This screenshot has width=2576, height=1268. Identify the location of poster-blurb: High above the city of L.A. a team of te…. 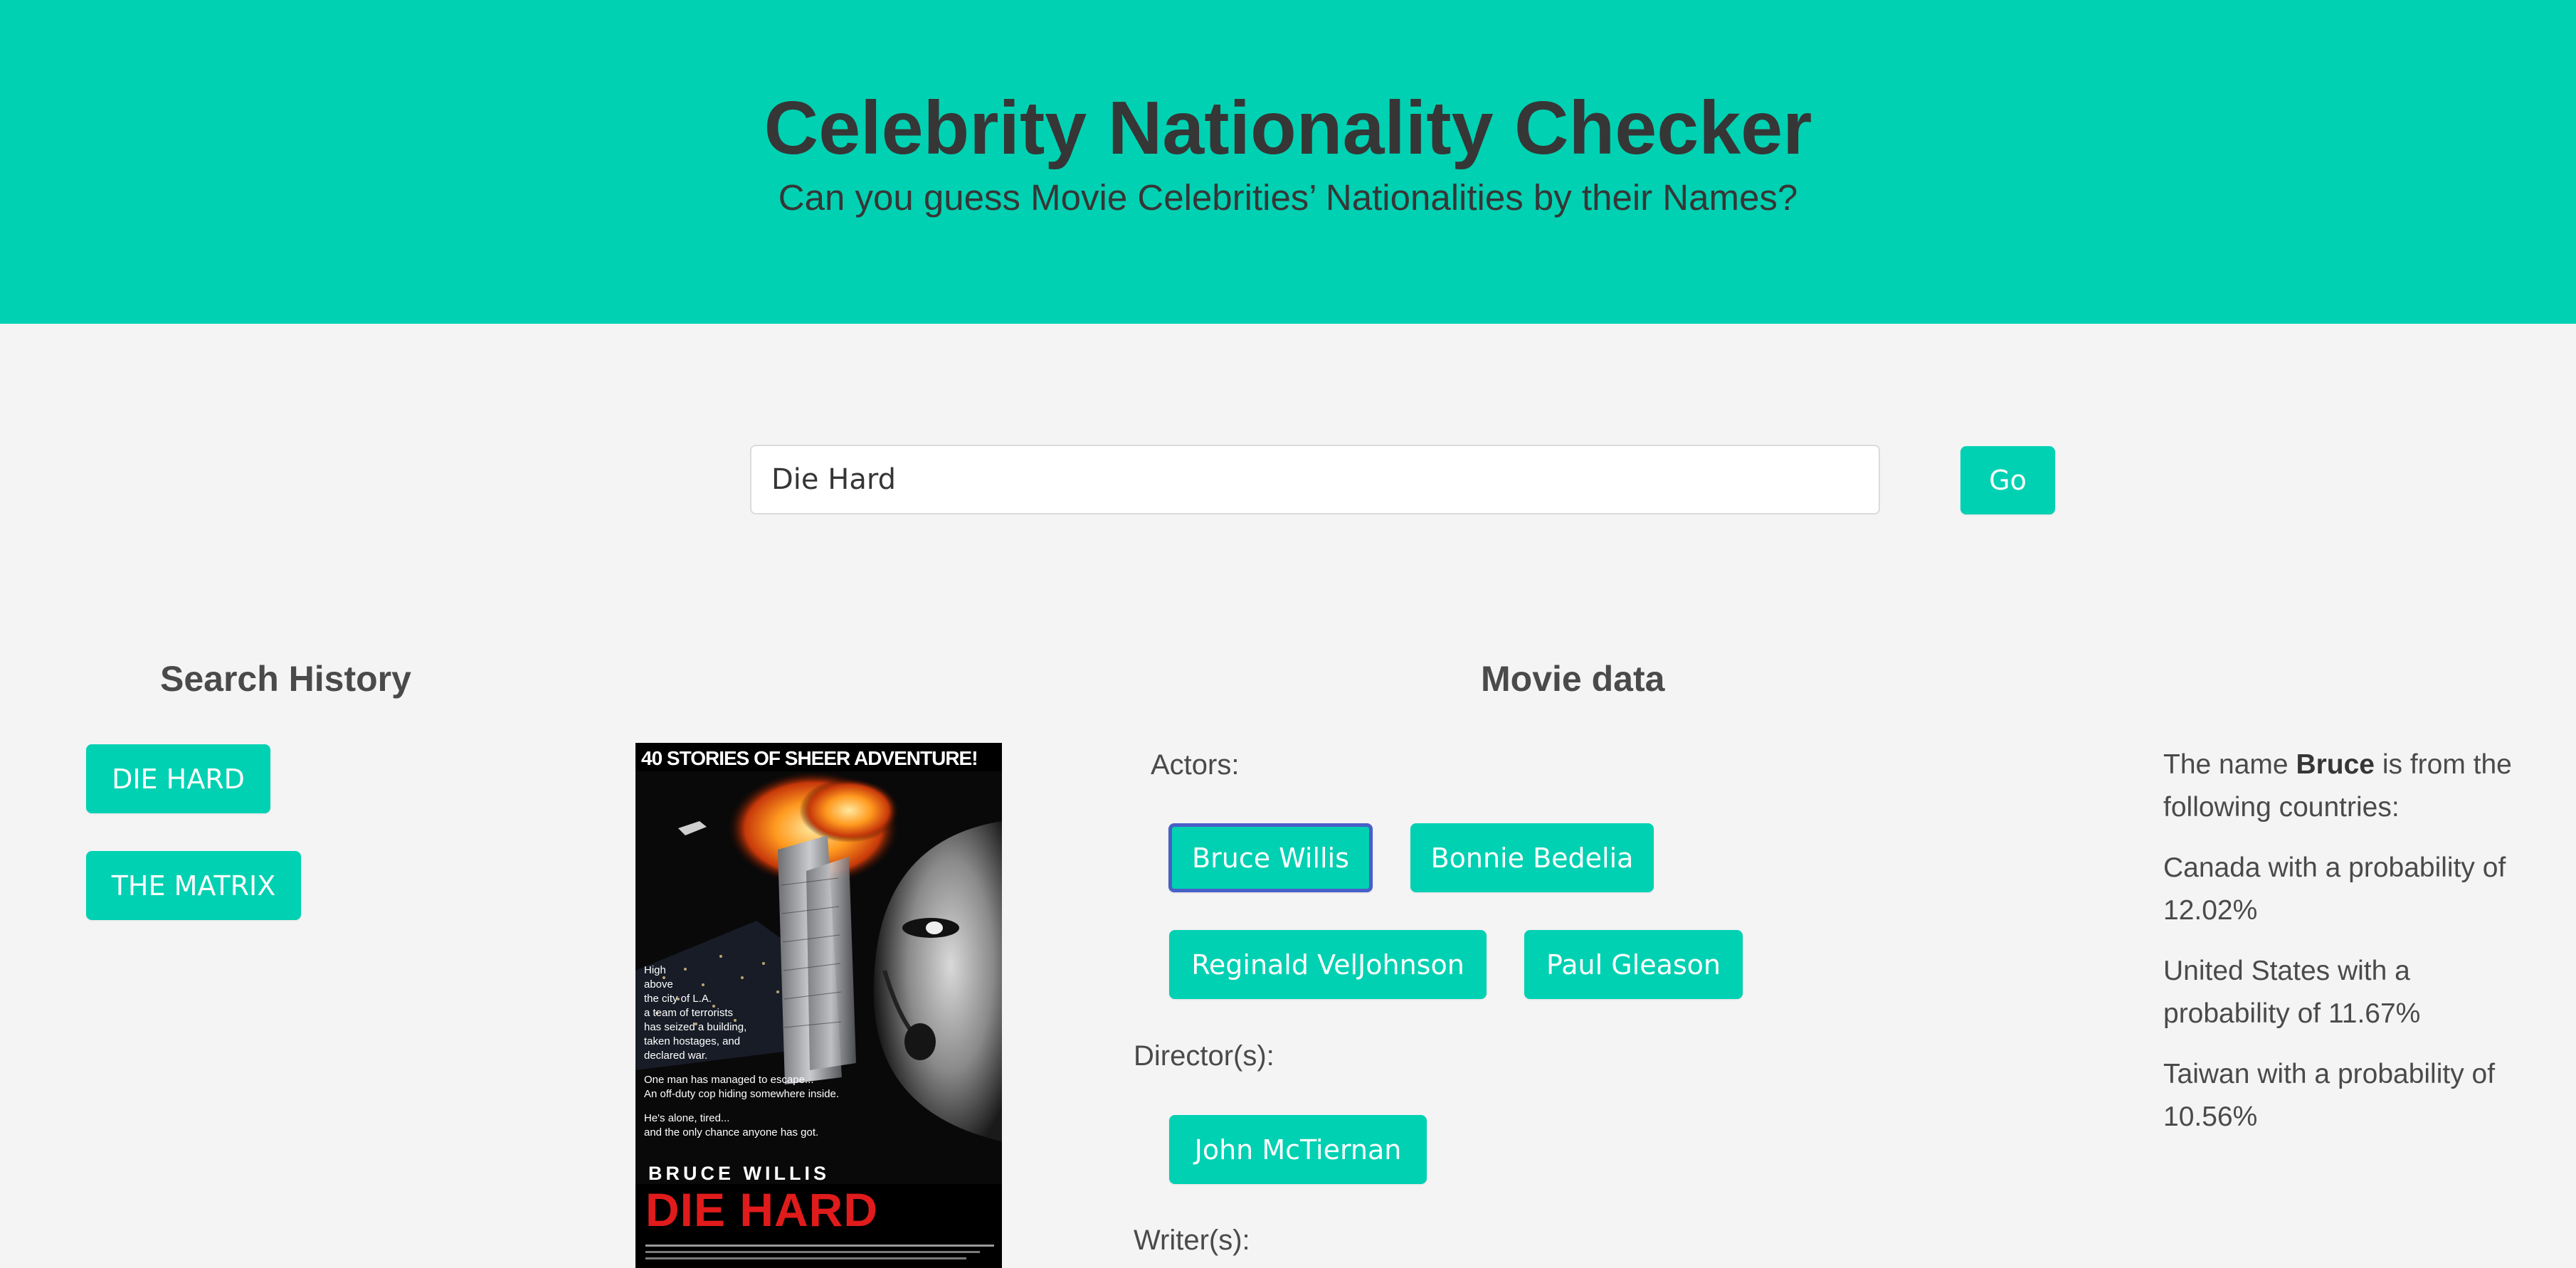
(741, 1051).